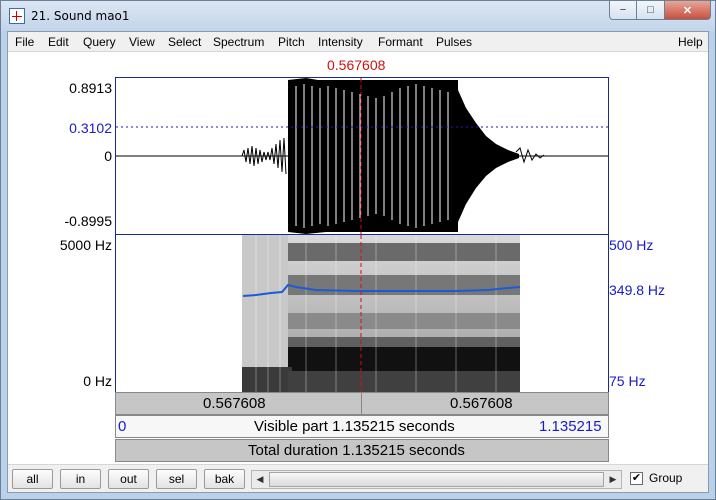 This screenshot has height=500, width=716. What do you see at coordinates (85, 245) in the screenshot?
I see `spectrogram-top-freq: 5000 Hz` at bounding box center [85, 245].